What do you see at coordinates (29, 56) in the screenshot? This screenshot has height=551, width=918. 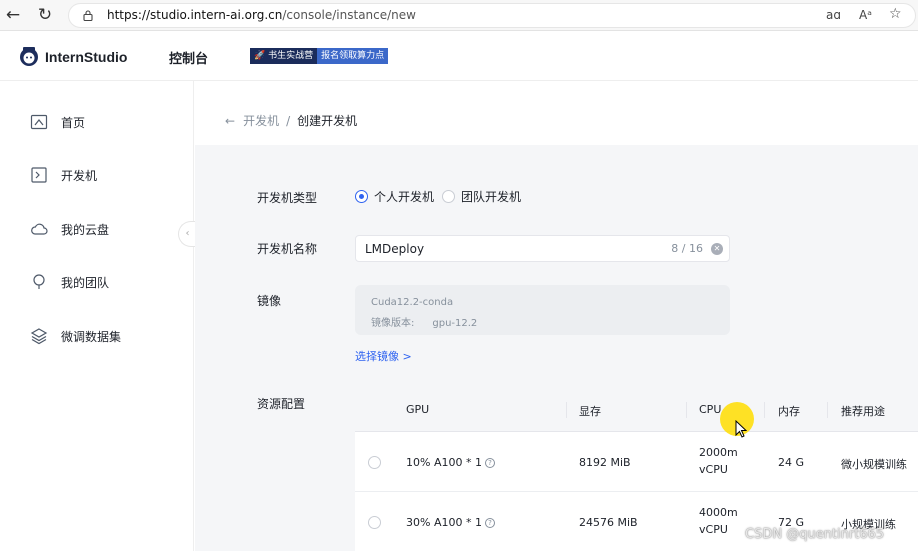 I see `internstudio-logo` at bounding box center [29, 56].